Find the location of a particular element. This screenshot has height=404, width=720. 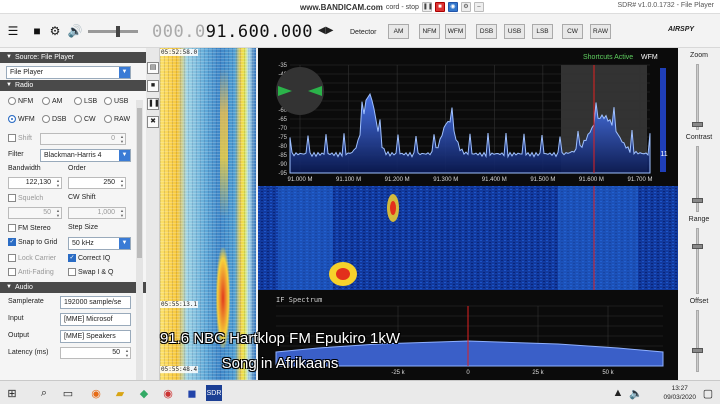

sdr-app-icon: SDR is located at coordinates (214, 393).